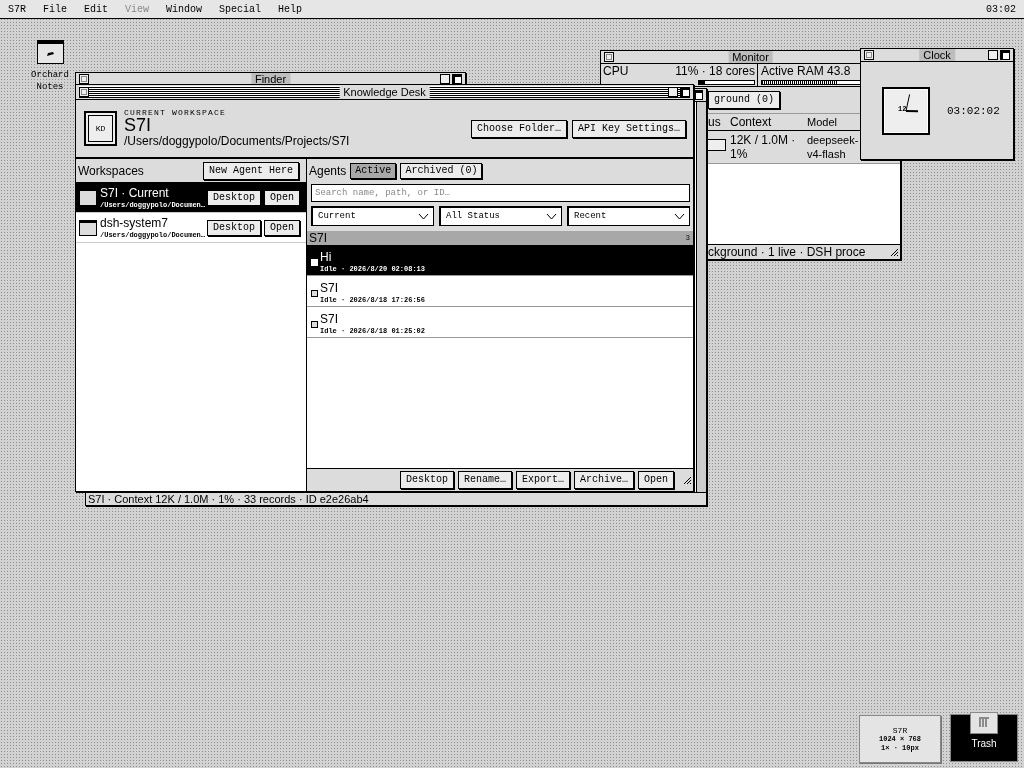 The height and width of the screenshot is (768, 1024). What do you see at coordinates (55, 9) in the screenshot?
I see `menu-item: File` at bounding box center [55, 9].